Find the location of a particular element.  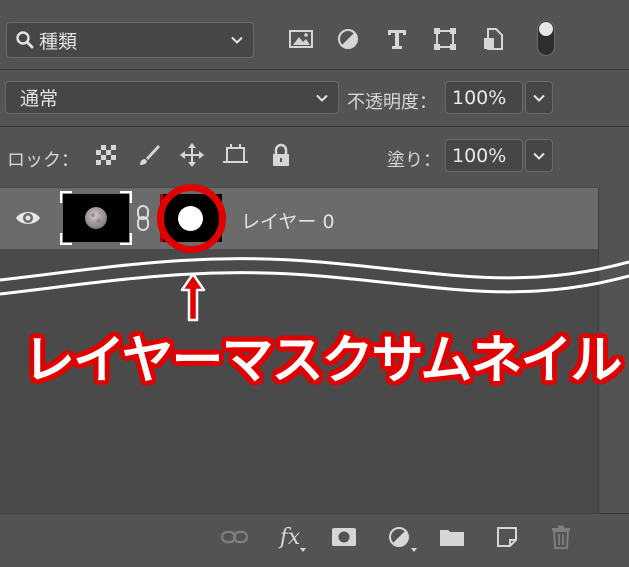

lock-artboard-icon is located at coordinates (236, 155).